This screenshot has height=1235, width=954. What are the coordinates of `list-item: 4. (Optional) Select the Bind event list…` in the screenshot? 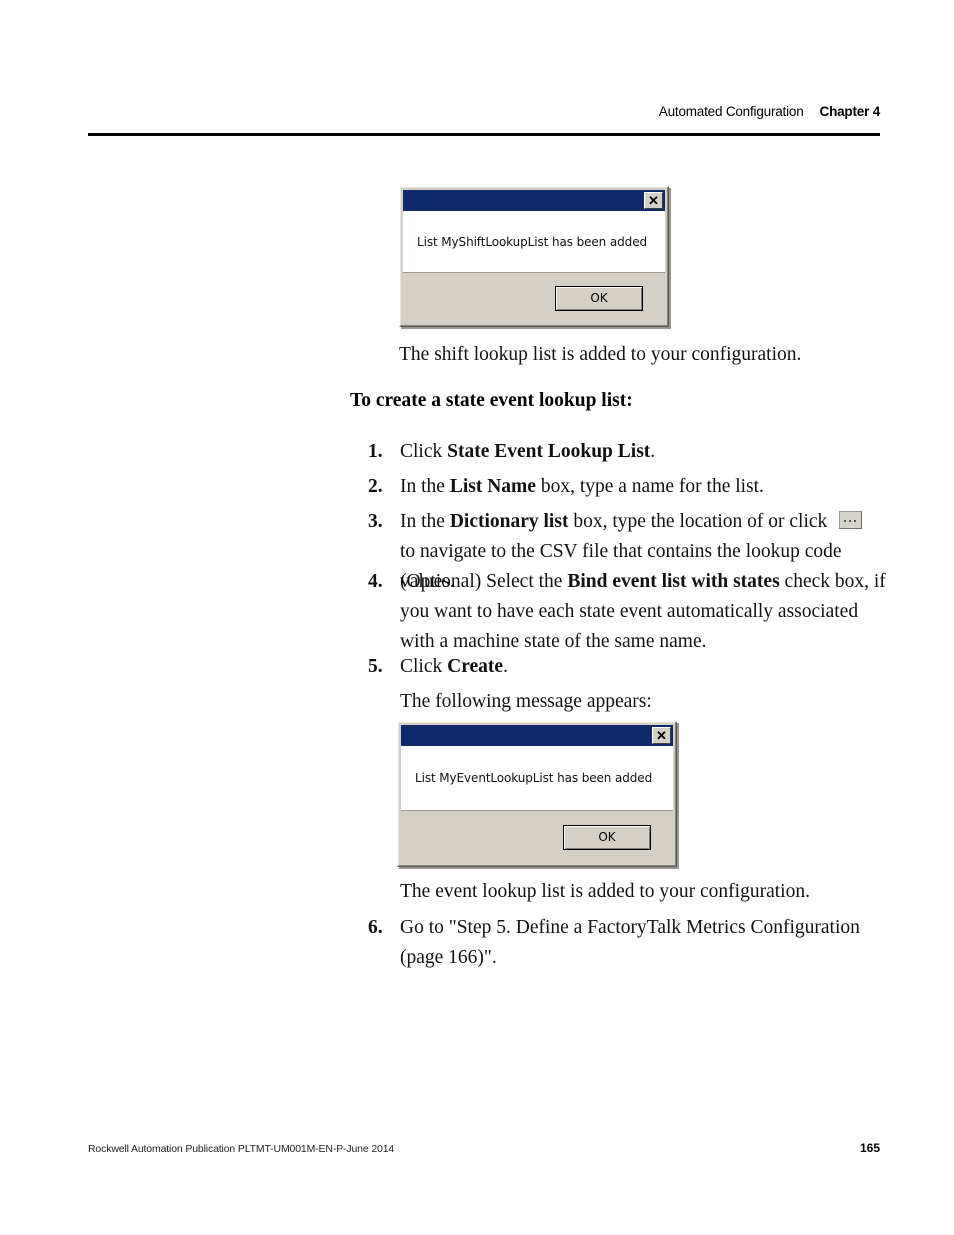 It's located at (628, 612).